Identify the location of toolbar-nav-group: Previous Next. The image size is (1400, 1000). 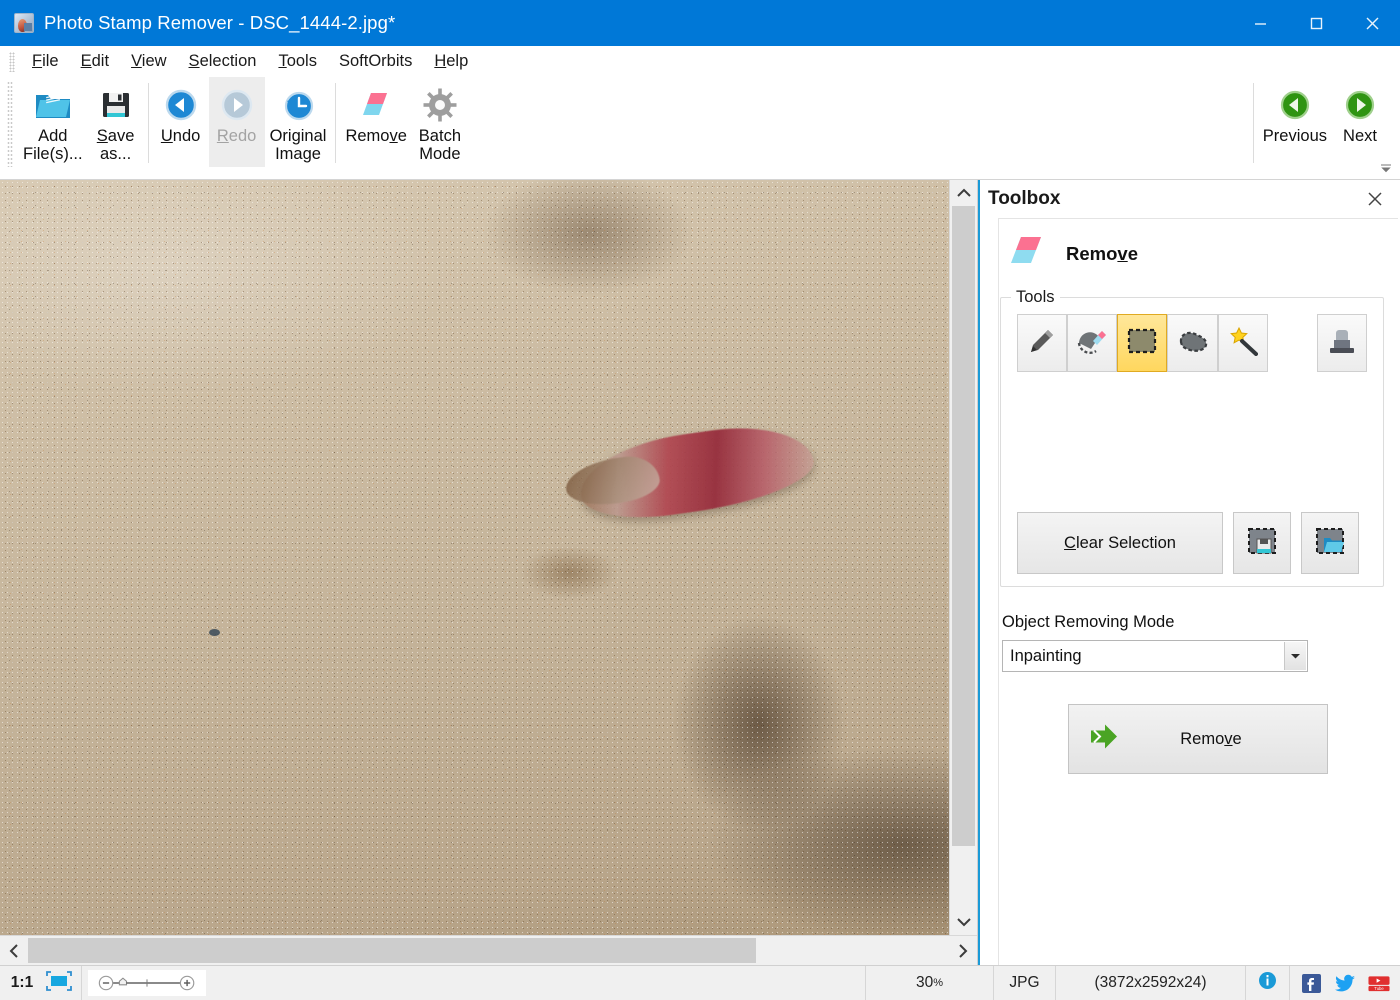
(1324, 122).